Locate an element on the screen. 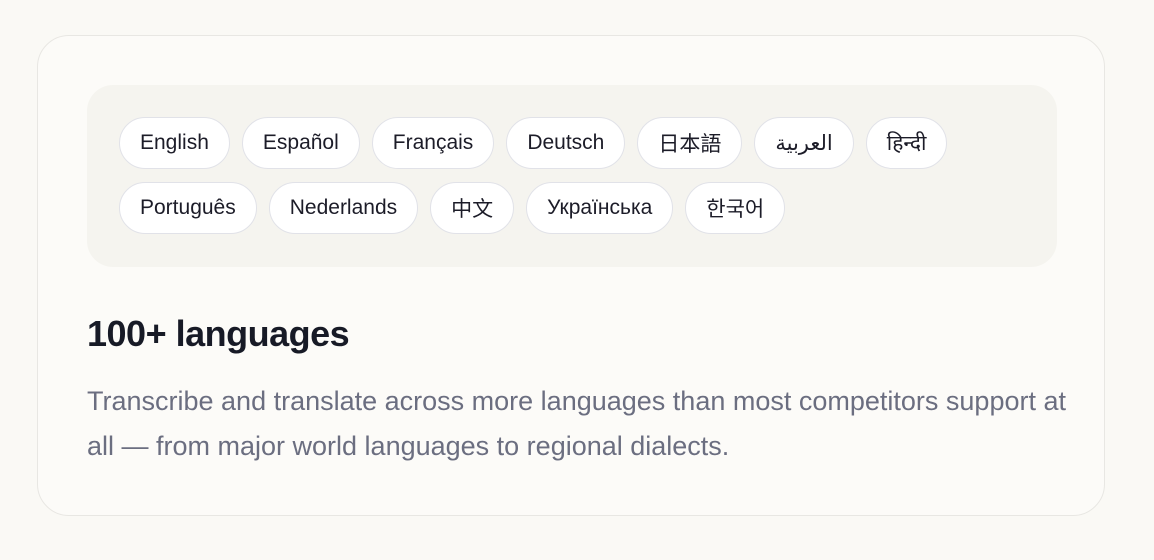 The image size is (1154, 560). language-chip-japanese: 日本語 is located at coordinates (690, 143).